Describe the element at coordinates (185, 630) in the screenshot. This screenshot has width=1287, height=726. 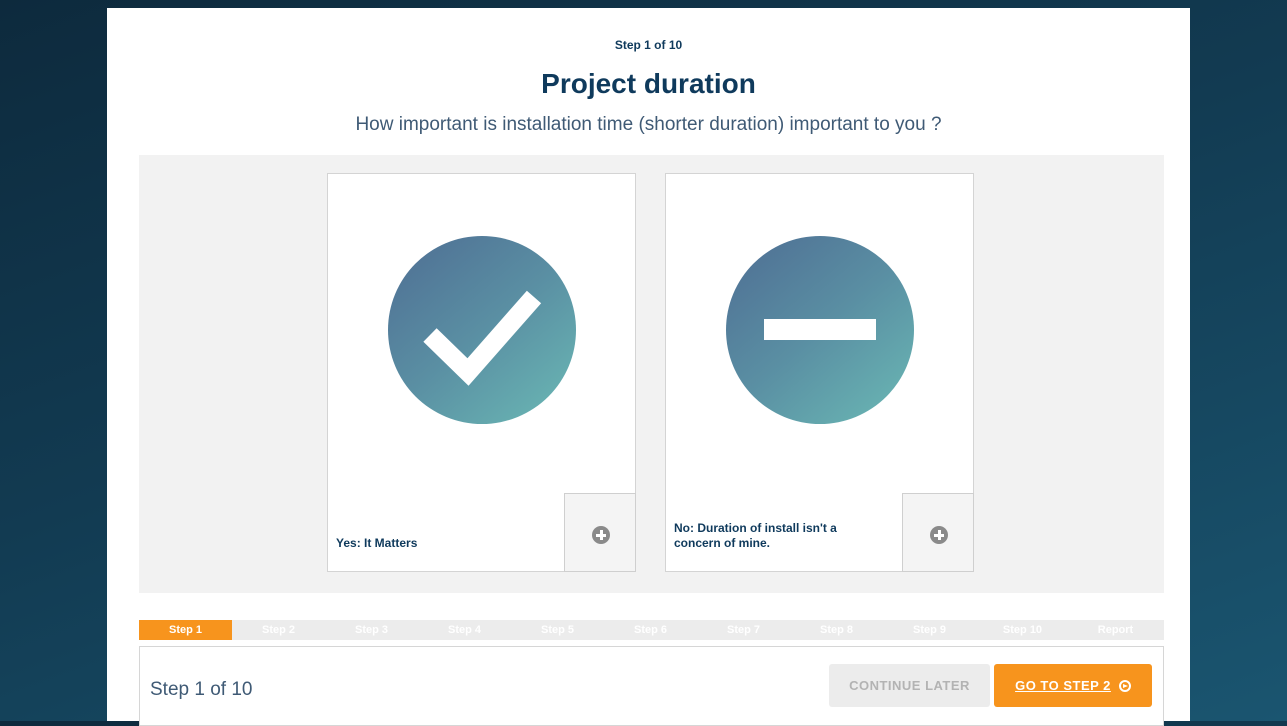
I see `step-tab-1: Step 1` at that location.